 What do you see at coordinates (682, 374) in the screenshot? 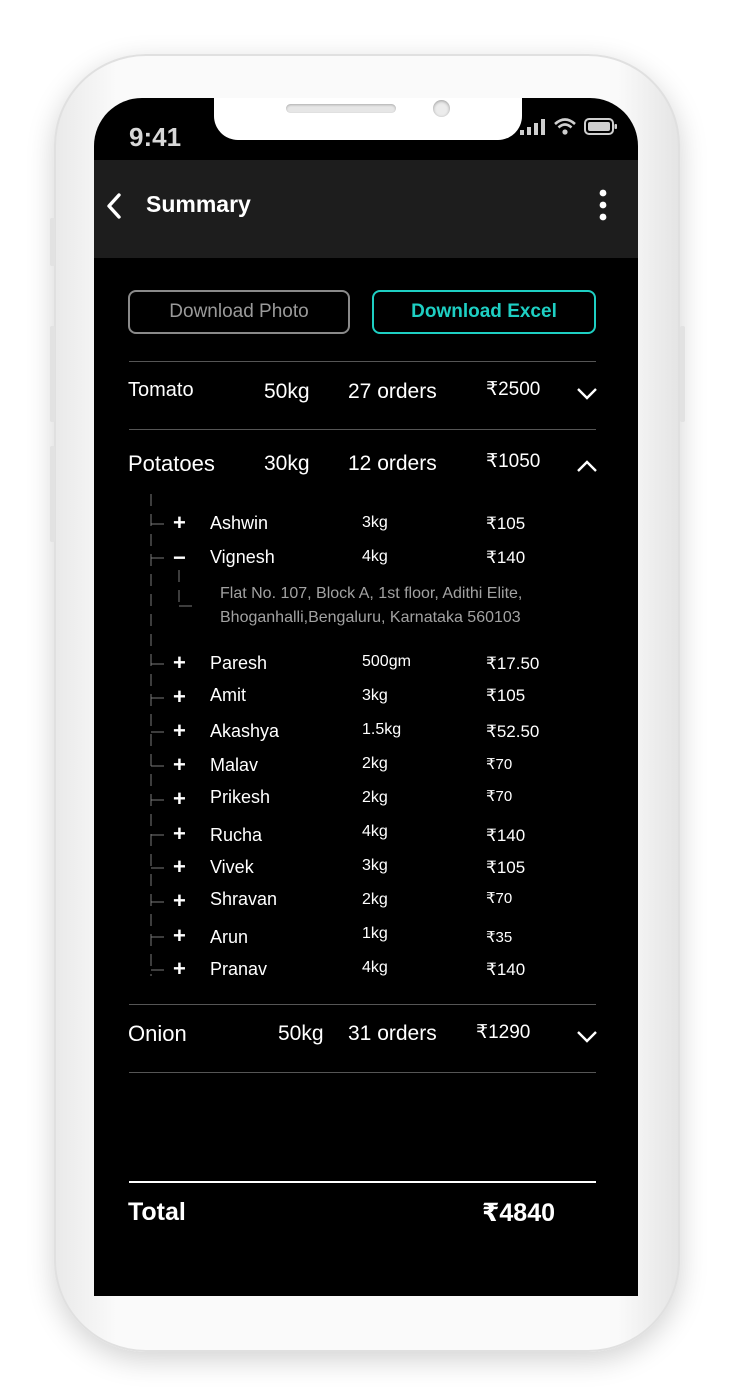
I see `power-button` at bounding box center [682, 374].